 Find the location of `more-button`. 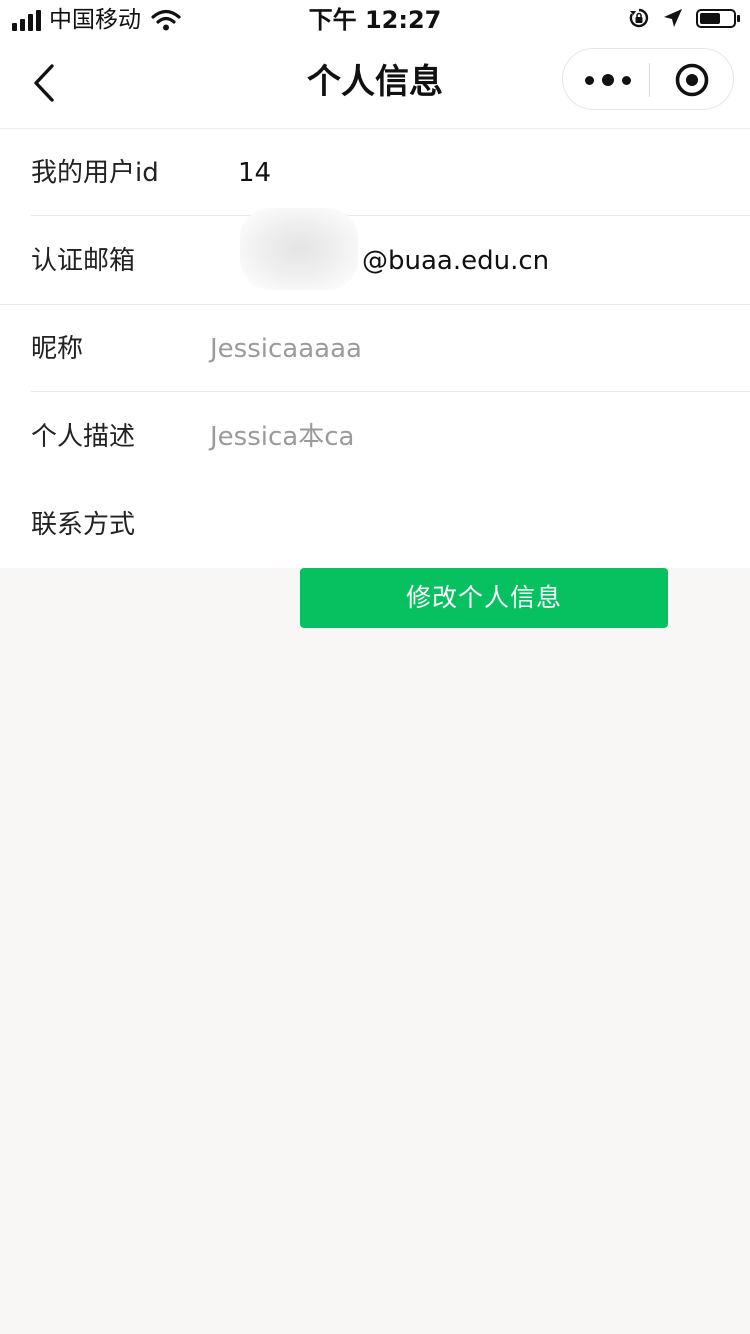

more-button is located at coordinates (608, 80).